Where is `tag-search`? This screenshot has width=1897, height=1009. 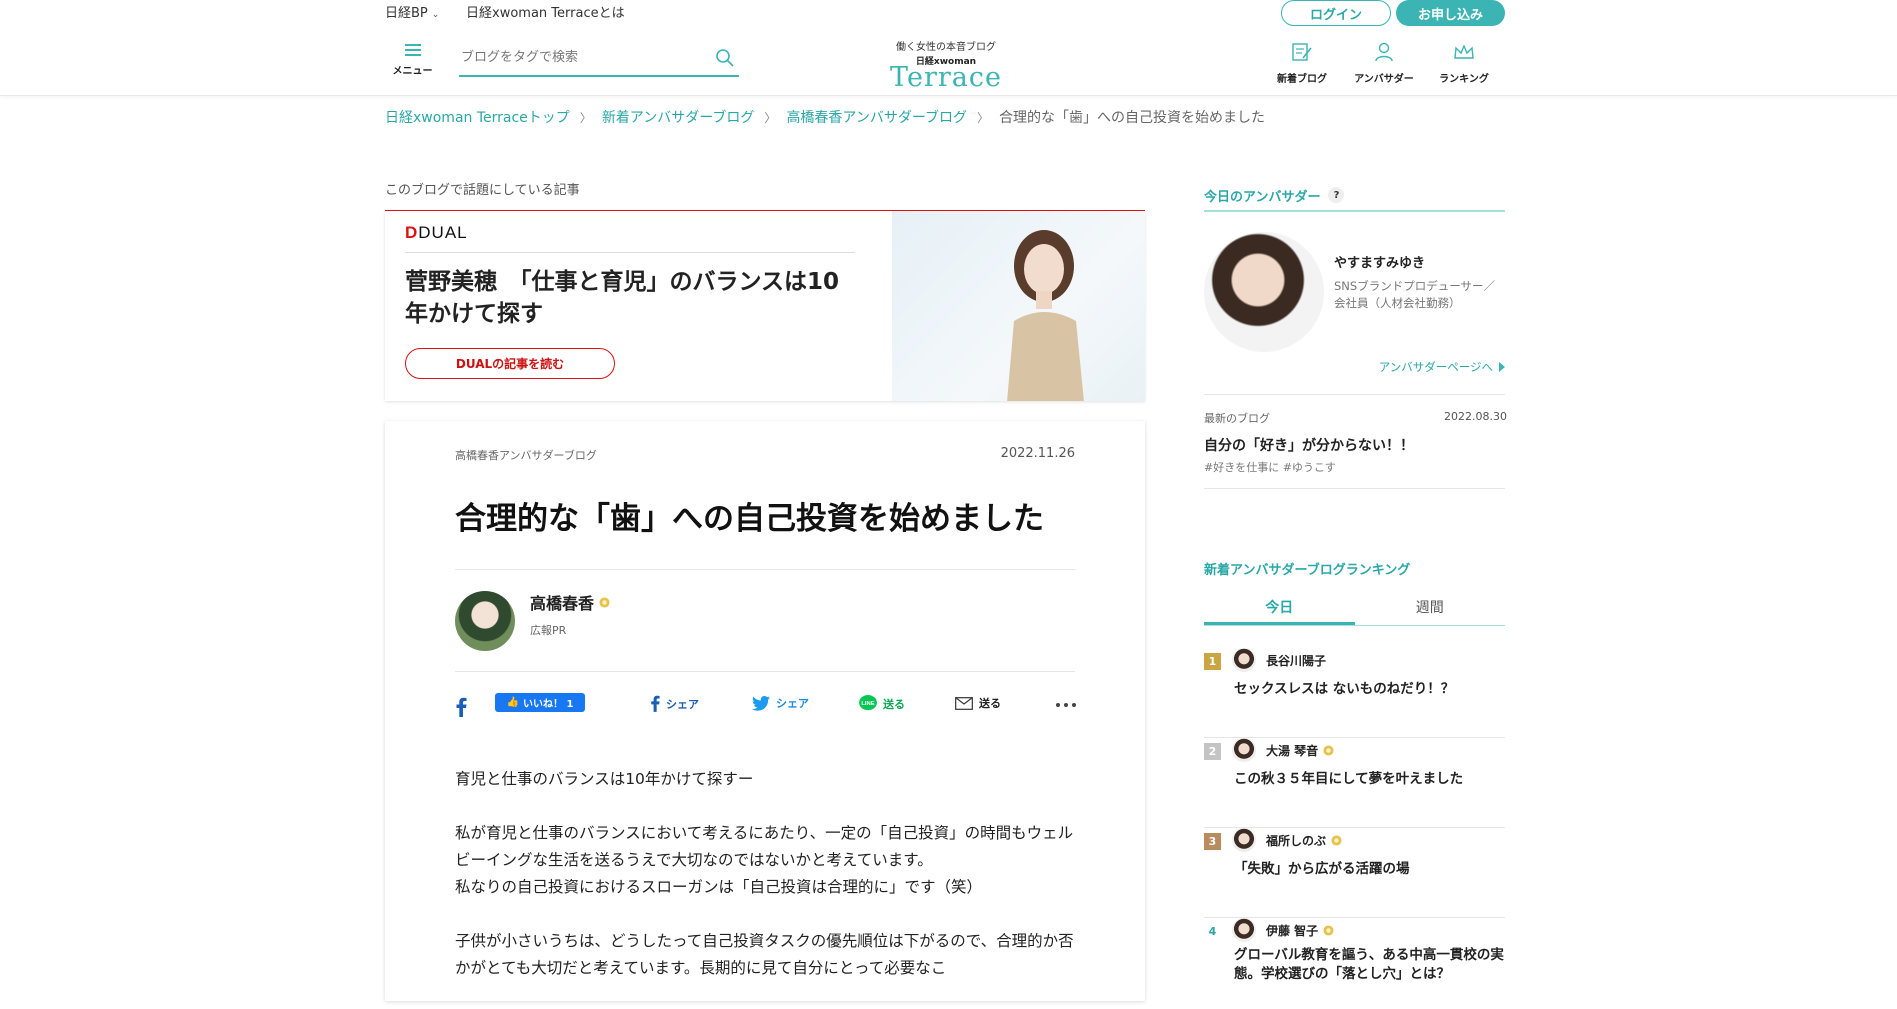 tag-search is located at coordinates (599, 58).